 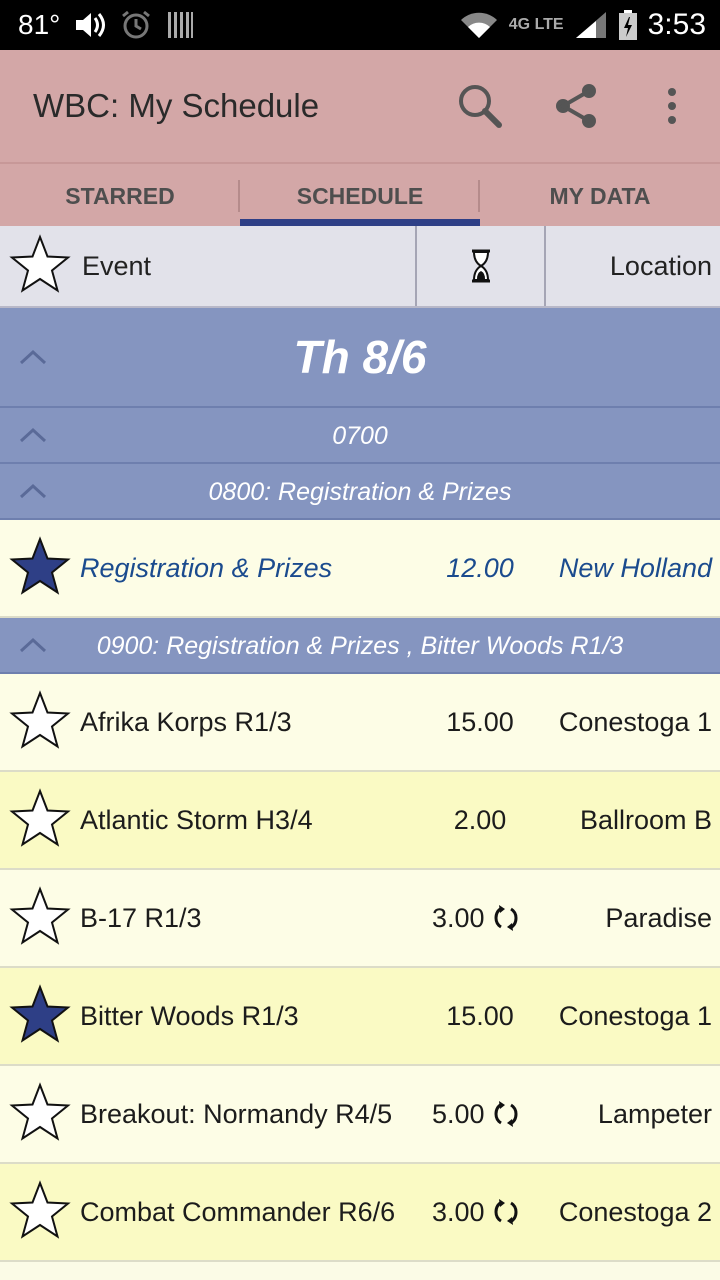 I want to click on time-group-header: 0800: Registration & Prizes, so click(x=360, y=492).